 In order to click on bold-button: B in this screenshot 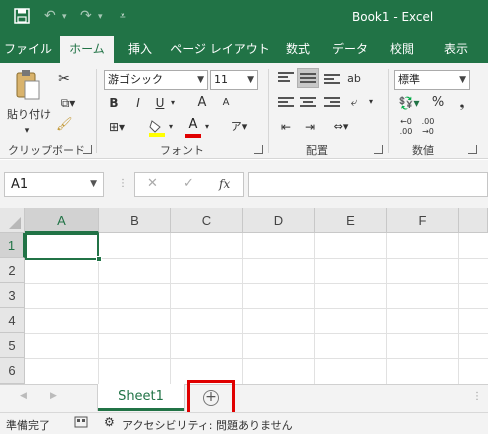, I will do `click(114, 103)`.